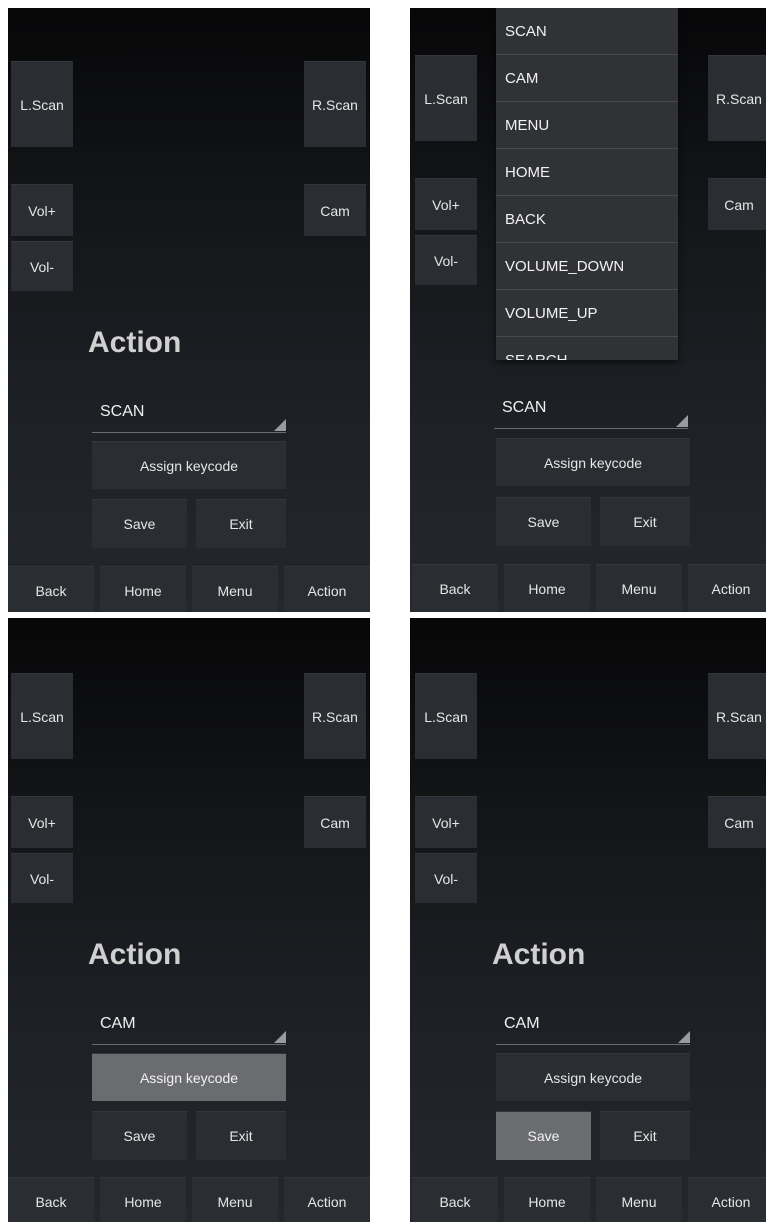 This screenshot has height=1222, width=766. What do you see at coordinates (587, 31) in the screenshot?
I see `dropdown-item-scan: SCAN` at bounding box center [587, 31].